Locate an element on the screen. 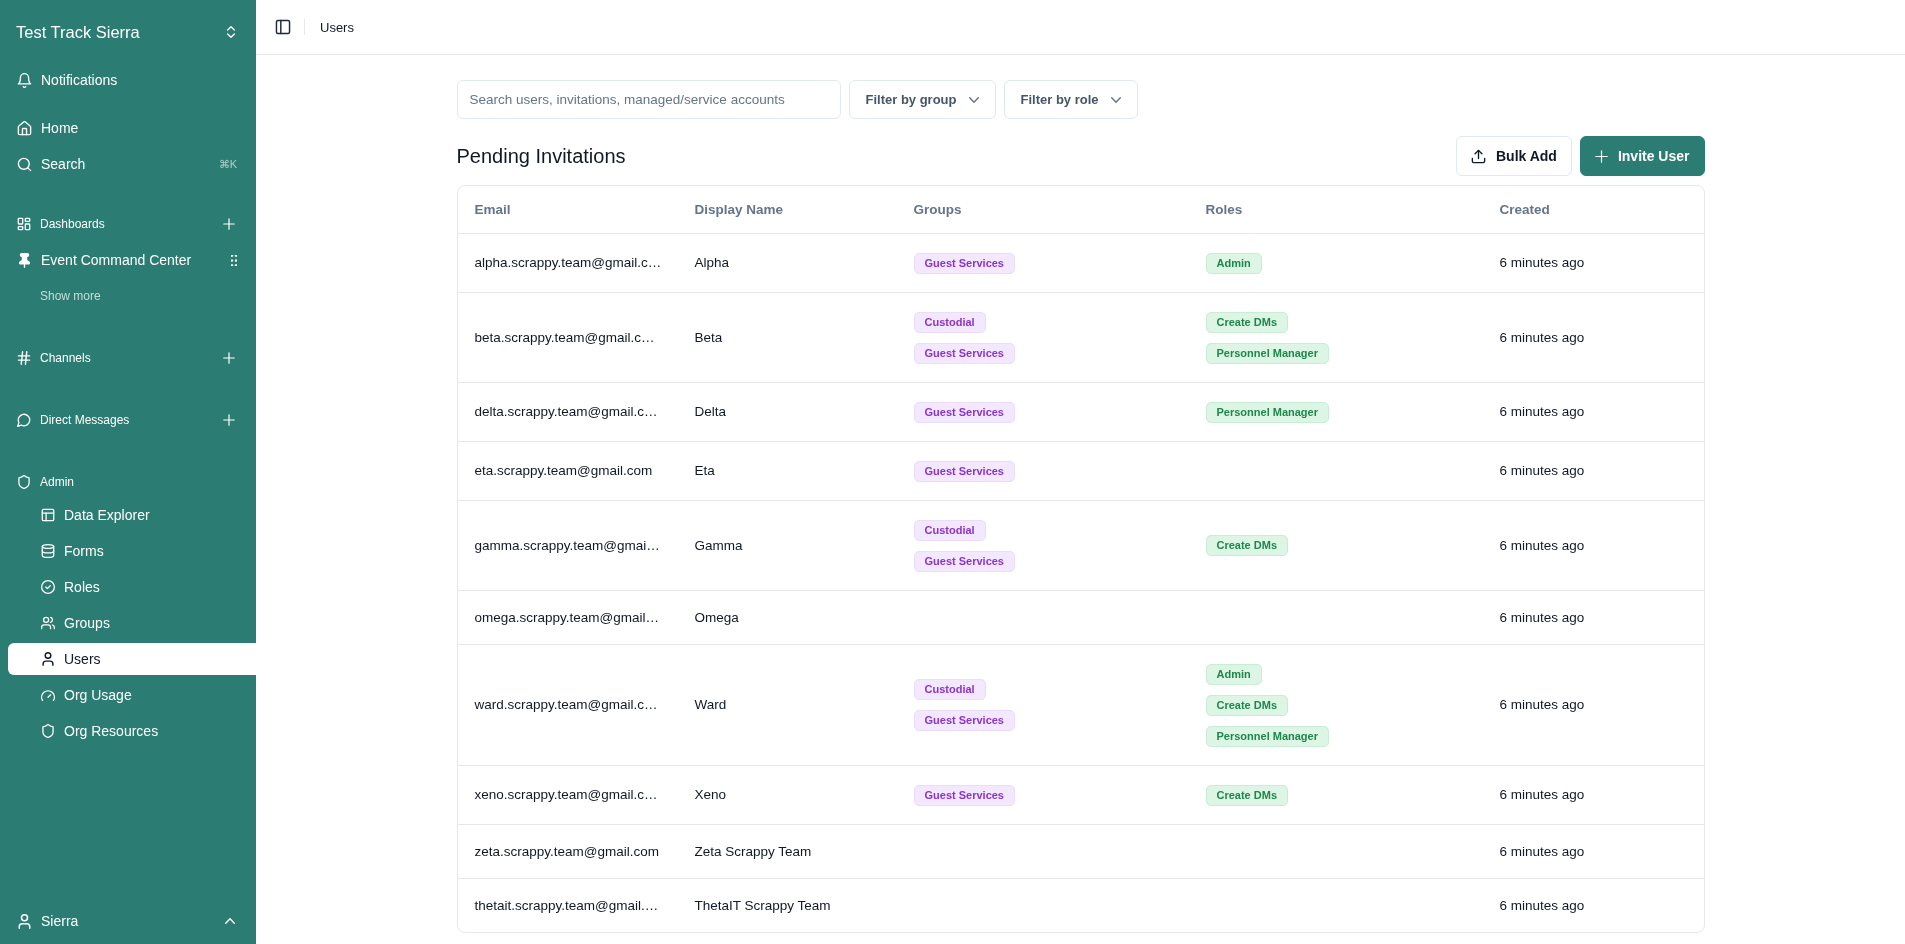 The image size is (1905, 944). sidebar-item: Notifications is located at coordinates (128, 80).